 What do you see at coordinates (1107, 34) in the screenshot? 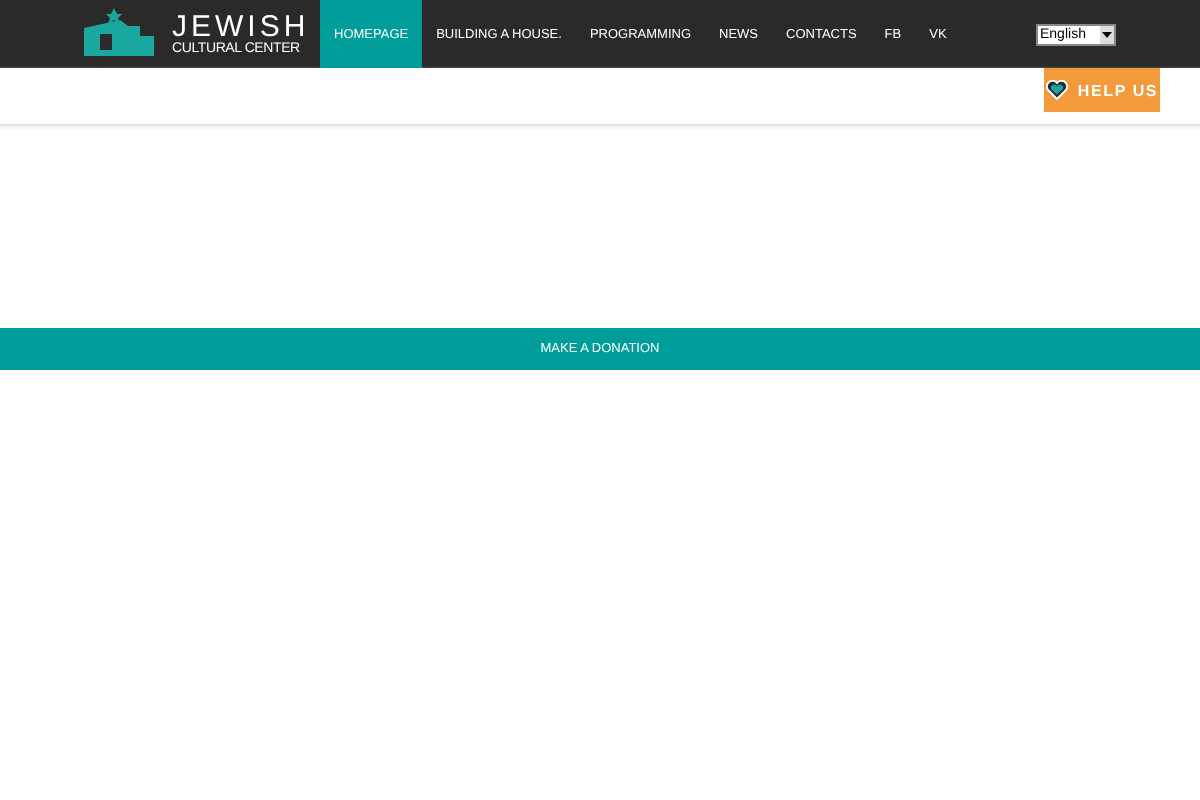
I see `caret-icon` at bounding box center [1107, 34].